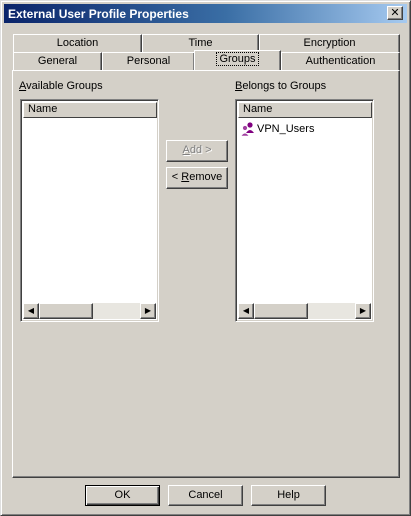  What do you see at coordinates (304, 210) in the screenshot?
I see `belongs-to-groups-list: Name VPN_Users ◀ ▶` at bounding box center [304, 210].